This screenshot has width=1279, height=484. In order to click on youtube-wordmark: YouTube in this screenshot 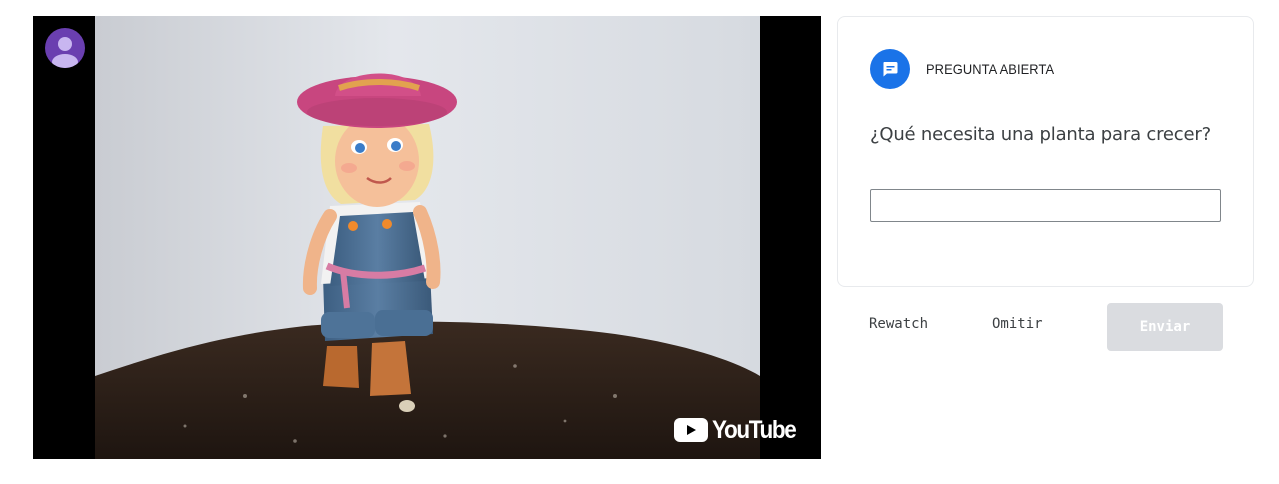, I will do `click(754, 429)`.